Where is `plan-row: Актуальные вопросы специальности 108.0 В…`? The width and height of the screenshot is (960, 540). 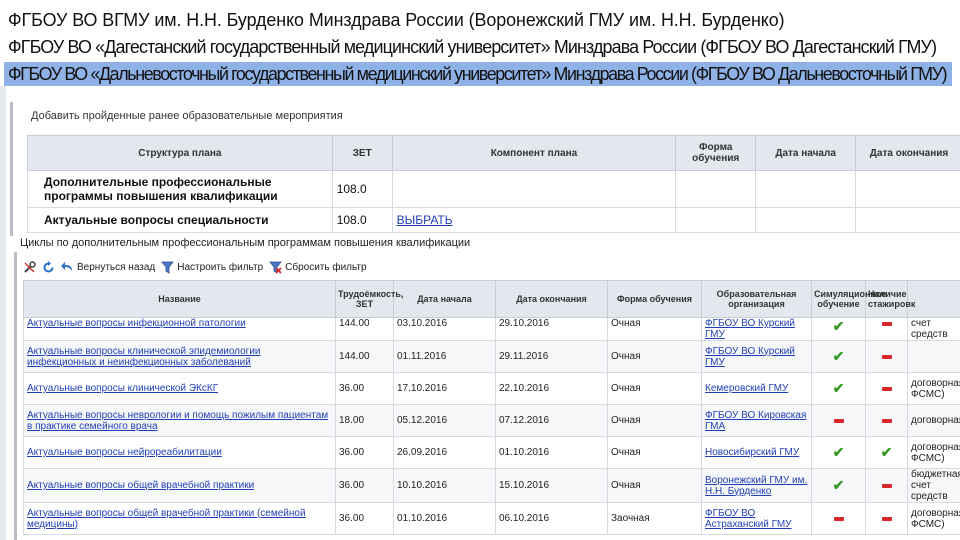 plan-row: Актуальные вопросы специальности 108.0 В… is located at coordinates (493, 220).